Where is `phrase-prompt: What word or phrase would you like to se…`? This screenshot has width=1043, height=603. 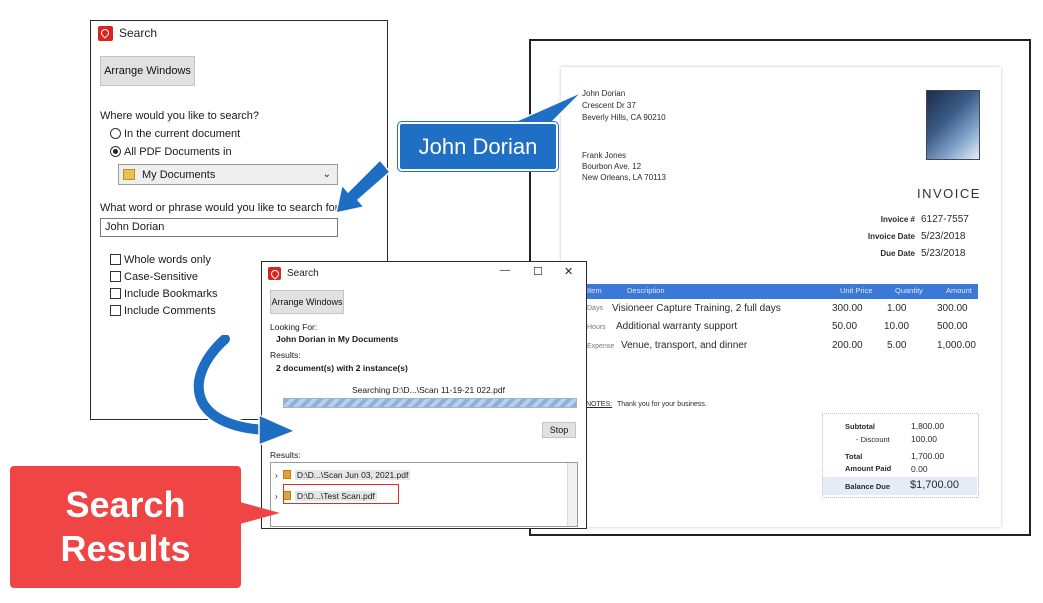
phrase-prompt: What word or phrase would you like to se… is located at coordinates (222, 208).